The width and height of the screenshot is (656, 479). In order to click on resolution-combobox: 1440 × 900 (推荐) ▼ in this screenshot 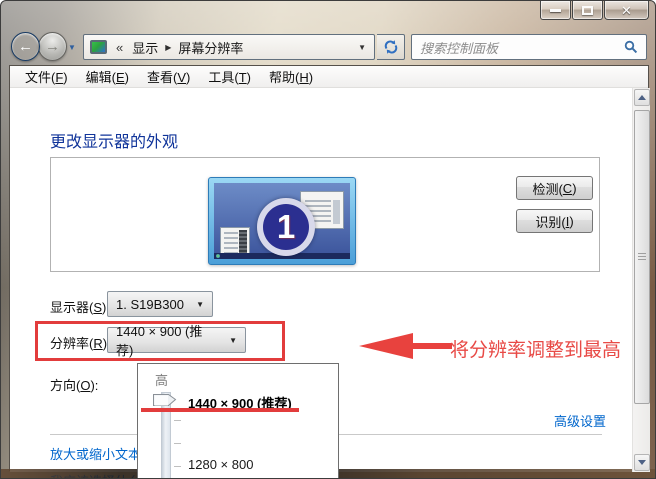, I will do `click(176, 341)`.